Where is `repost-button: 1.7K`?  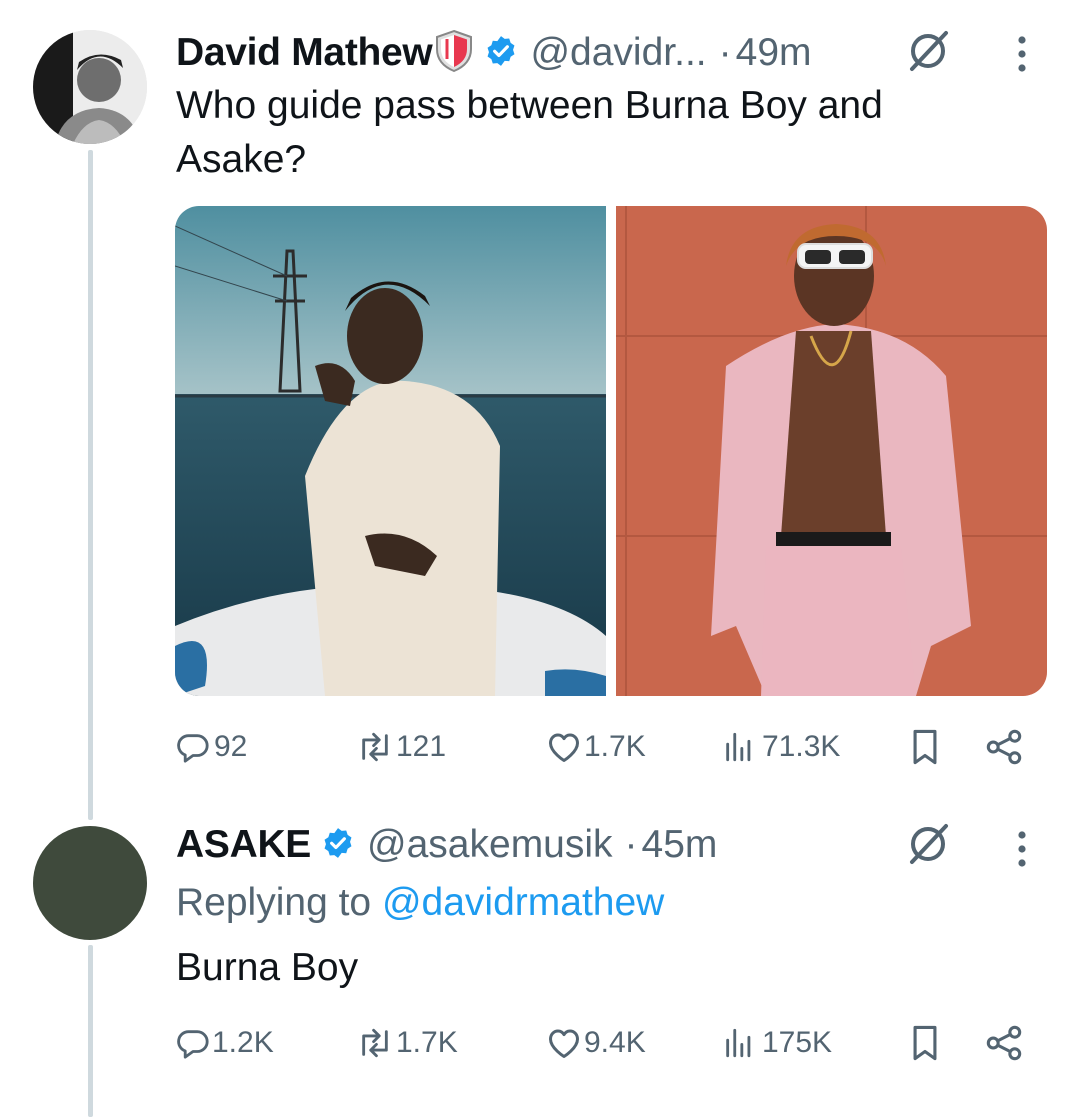
repost-button: 1.7K is located at coordinates (407, 1043).